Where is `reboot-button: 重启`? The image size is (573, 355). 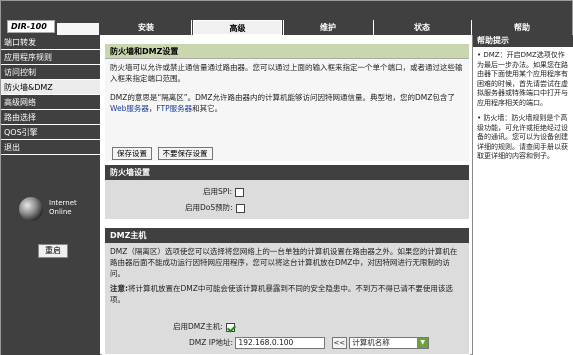
reboot-button: 重启 is located at coordinates (53, 251).